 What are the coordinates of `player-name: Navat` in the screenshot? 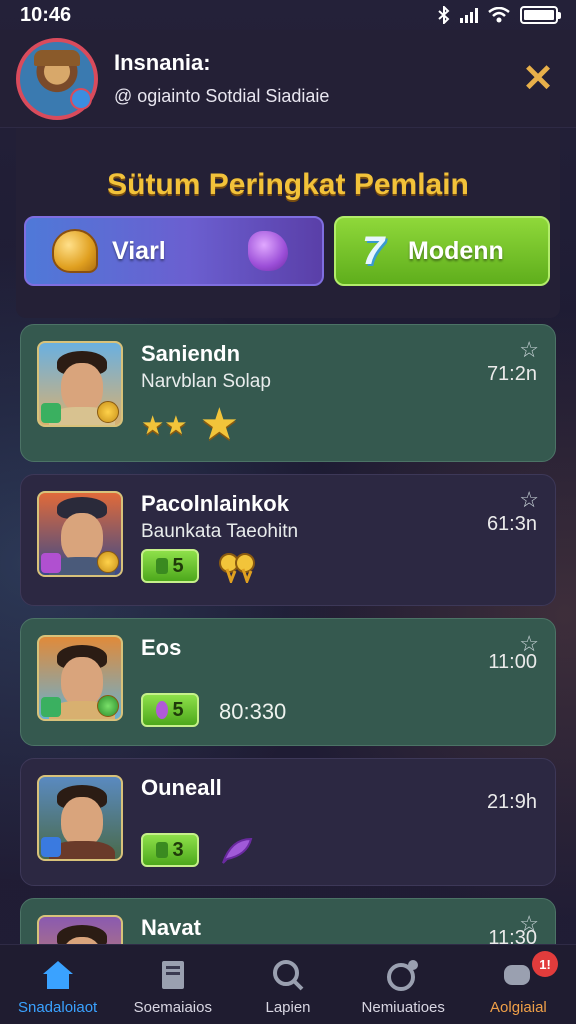 It's located at (171, 927).